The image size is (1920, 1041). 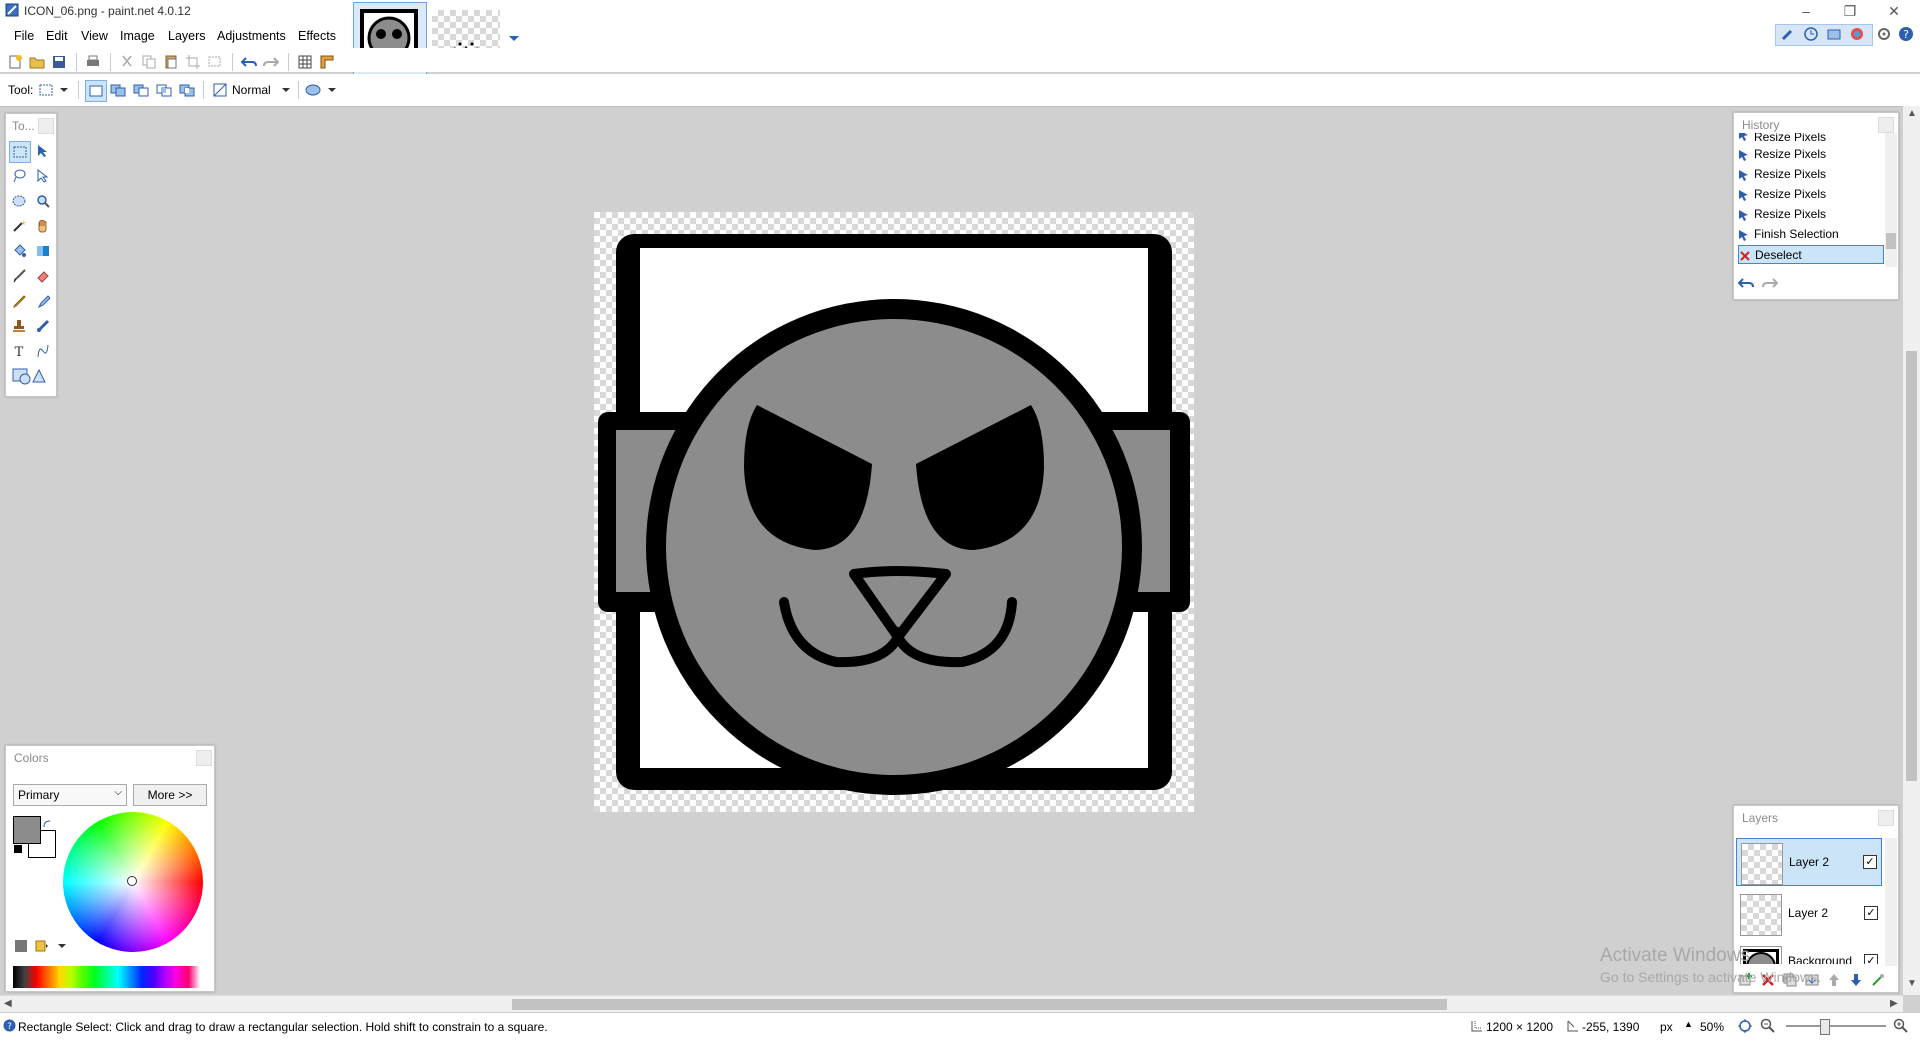 What do you see at coordinates (19, 226) in the screenshot?
I see `magic-wand-tool-icon` at bounding box center [19, 226].